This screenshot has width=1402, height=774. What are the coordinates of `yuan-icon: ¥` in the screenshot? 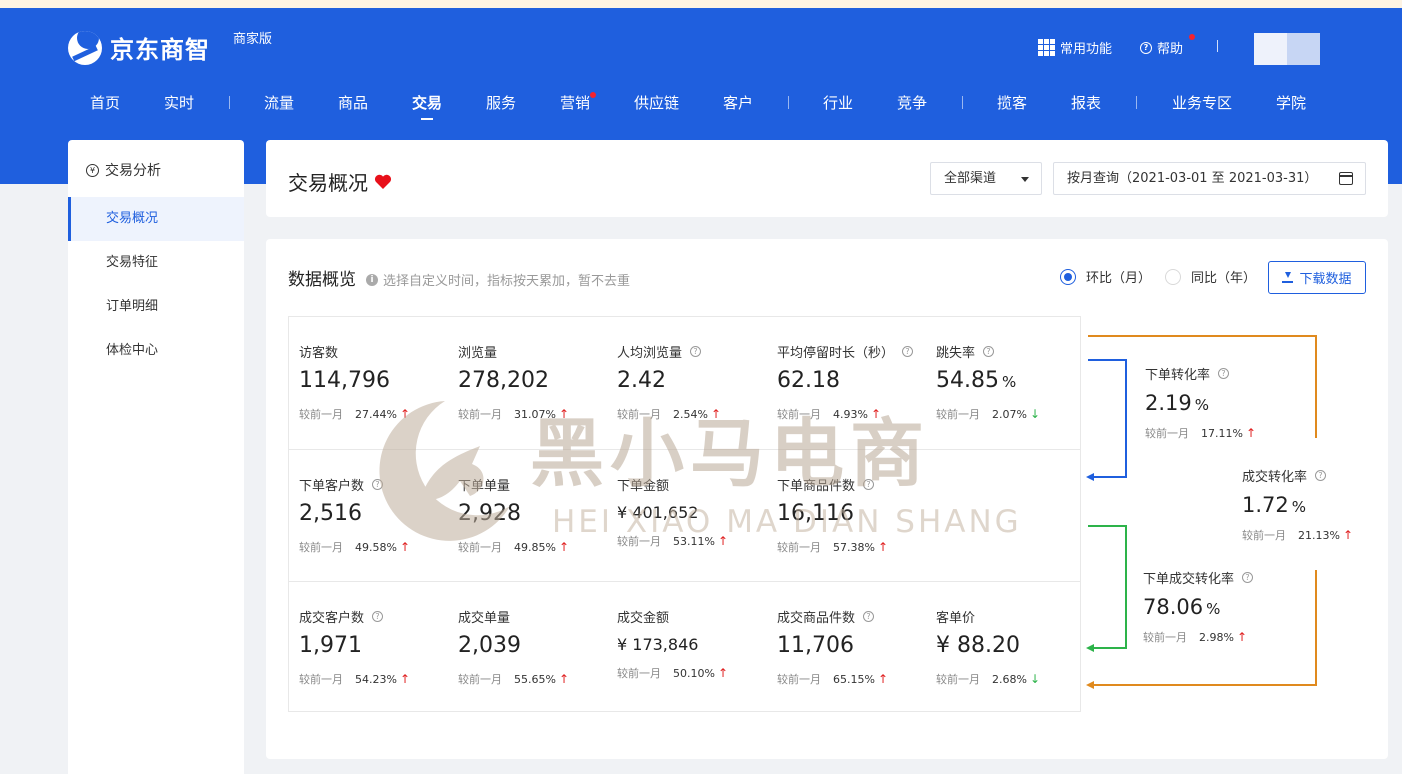 It's located at (92, 170).